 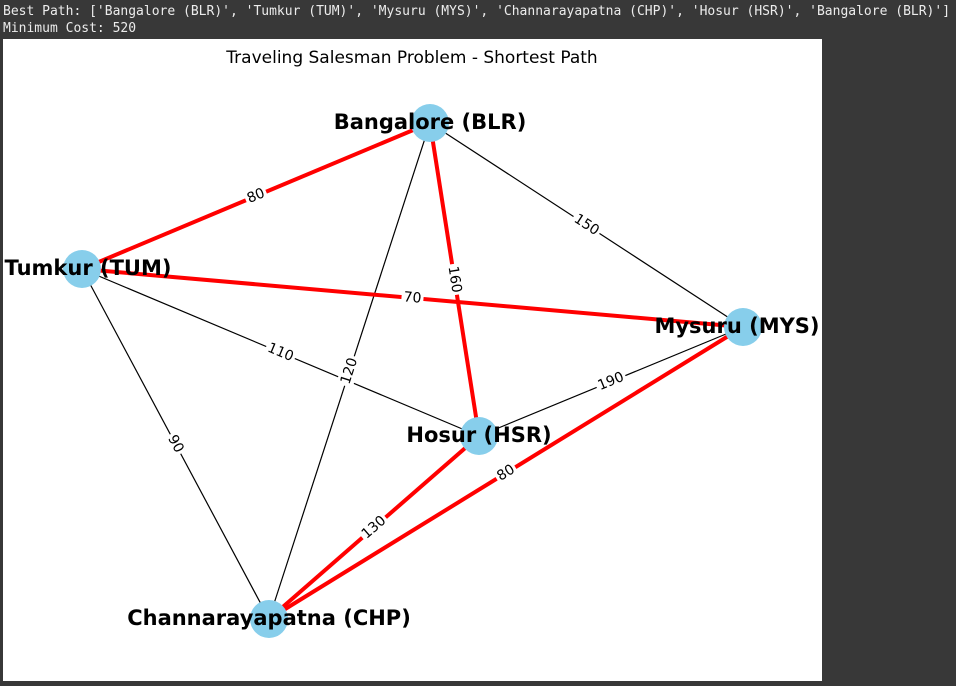 I want to click on edge-weight-text: 70, so click(x=412, y=297).